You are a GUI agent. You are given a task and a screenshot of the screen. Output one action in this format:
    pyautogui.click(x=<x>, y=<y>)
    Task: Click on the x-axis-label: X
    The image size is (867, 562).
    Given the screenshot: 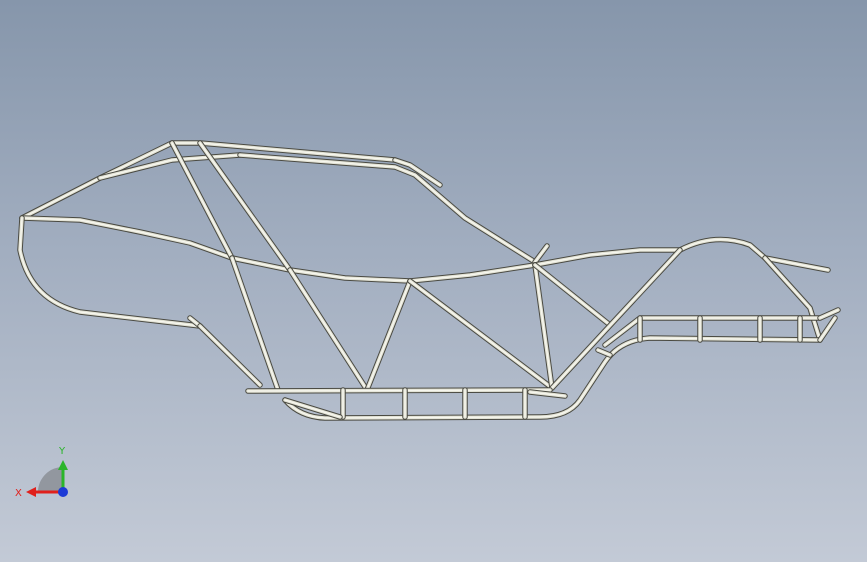 What is the action you would take?
    pyautogui.click(x=18, y=493)
    